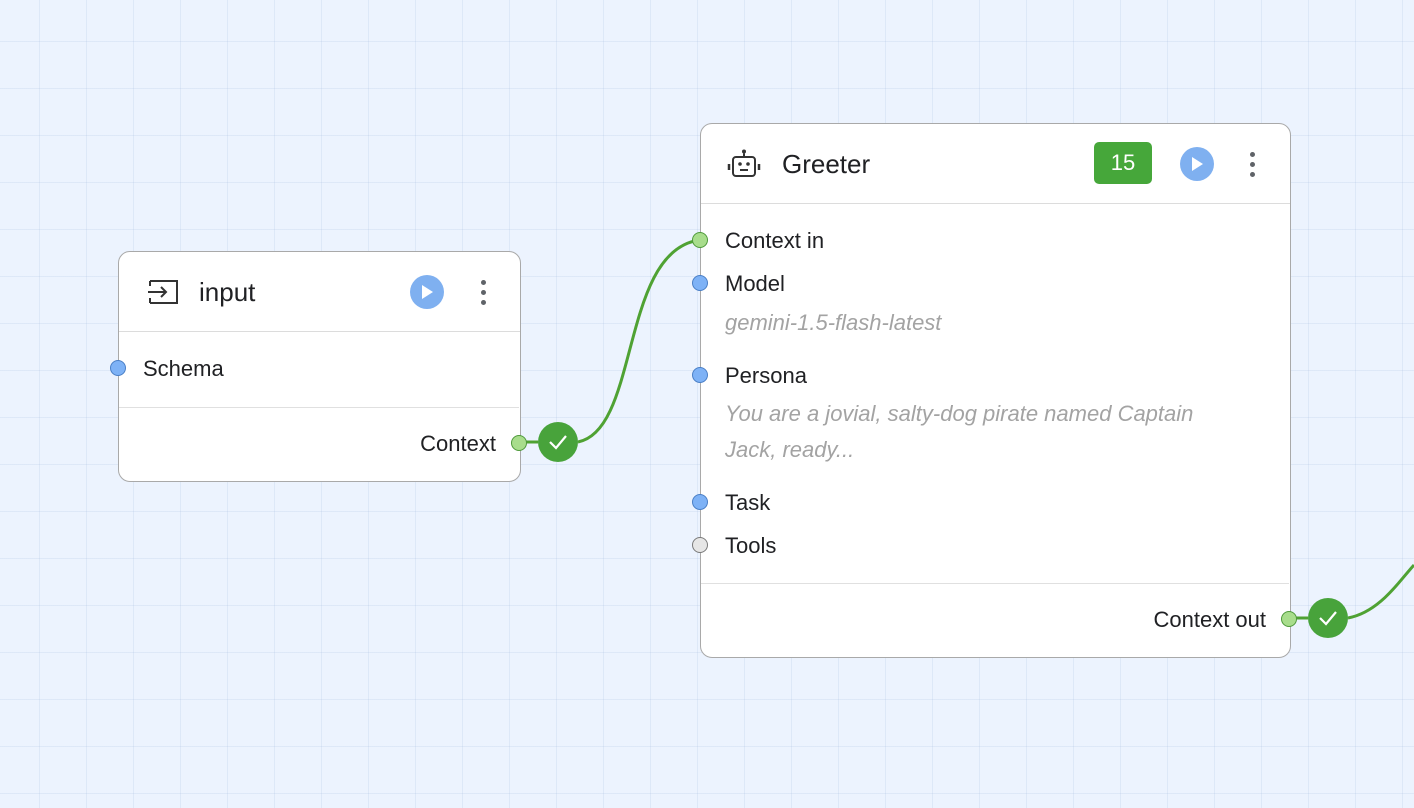  Describe the element at coordinates (700, 502) in the screenshot. I see `task-port` at that location.